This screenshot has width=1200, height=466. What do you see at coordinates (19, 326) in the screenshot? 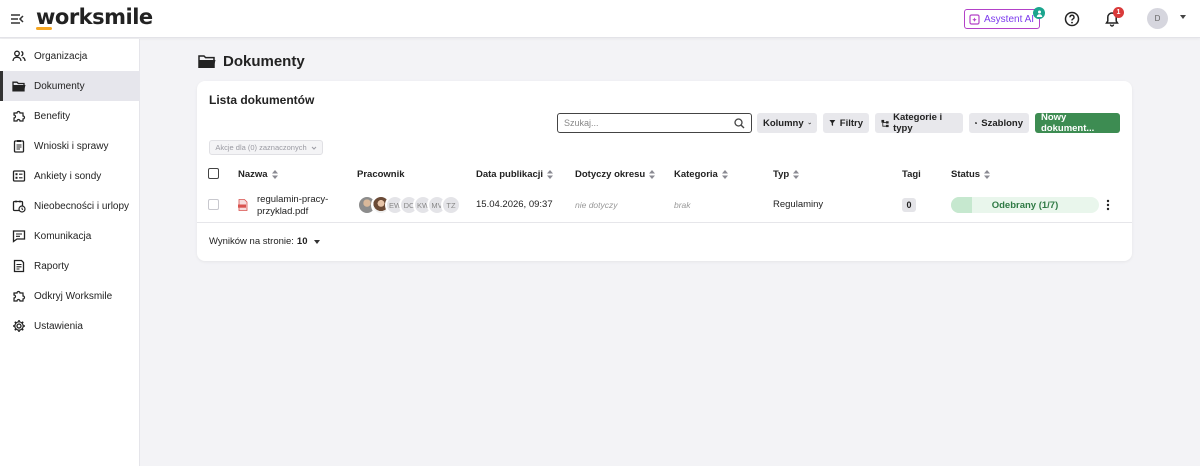
I see `gear-icon` at bounding box center [19, 326].